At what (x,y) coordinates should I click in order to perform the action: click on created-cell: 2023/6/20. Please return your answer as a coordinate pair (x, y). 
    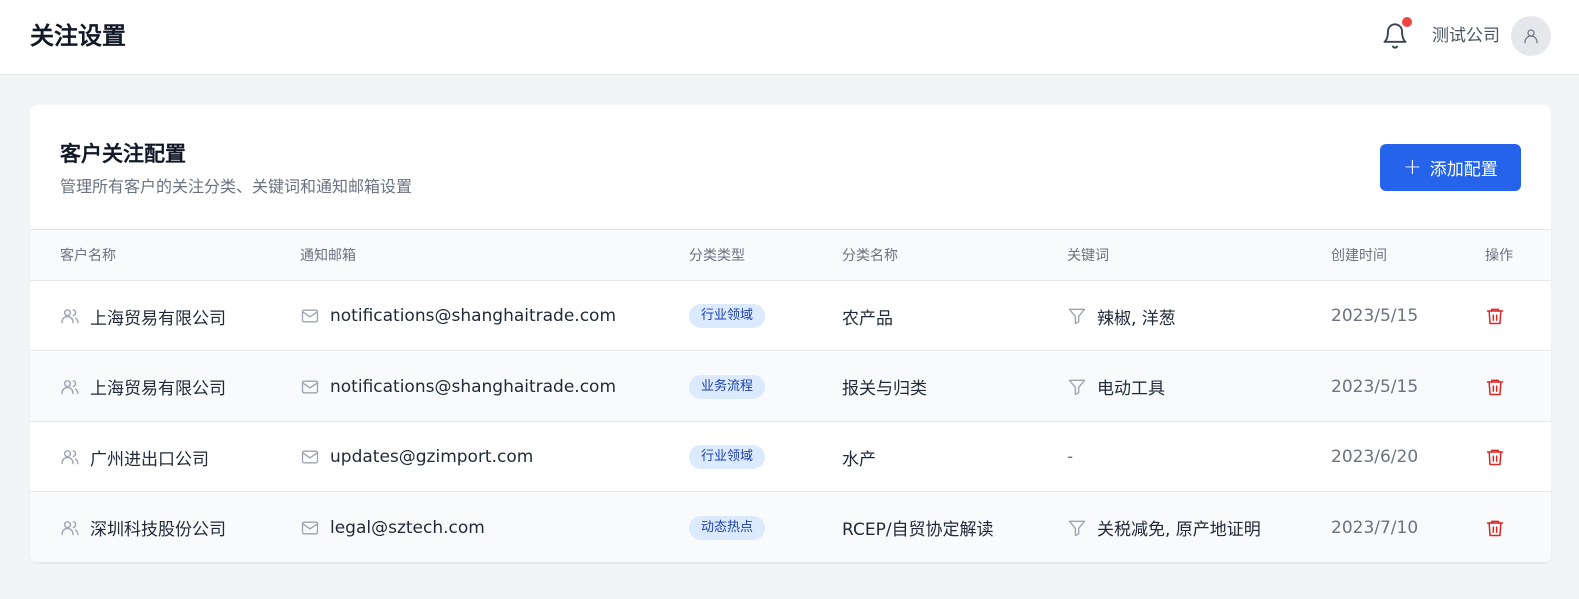
    Looking at the image, I should click on (1374, 457).